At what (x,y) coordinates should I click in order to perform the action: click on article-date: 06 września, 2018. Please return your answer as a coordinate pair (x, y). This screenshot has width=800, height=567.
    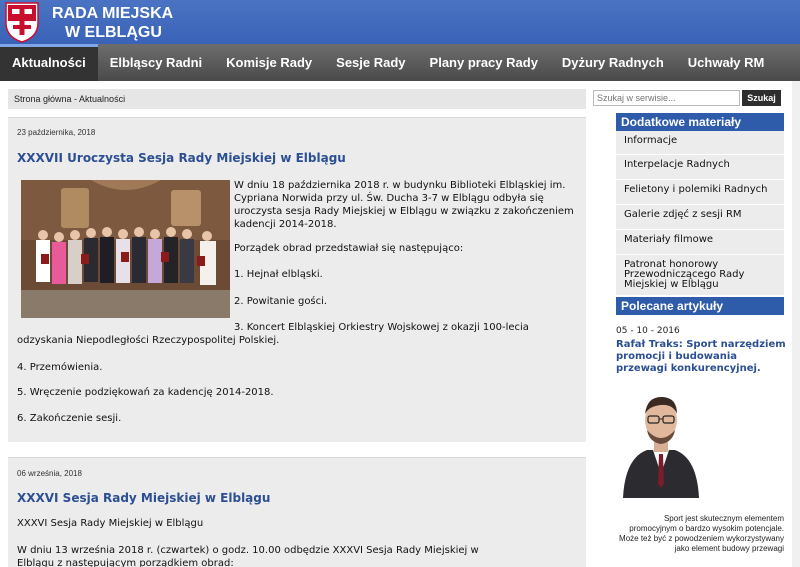
    Looking at the image, I should click on (49, 473).